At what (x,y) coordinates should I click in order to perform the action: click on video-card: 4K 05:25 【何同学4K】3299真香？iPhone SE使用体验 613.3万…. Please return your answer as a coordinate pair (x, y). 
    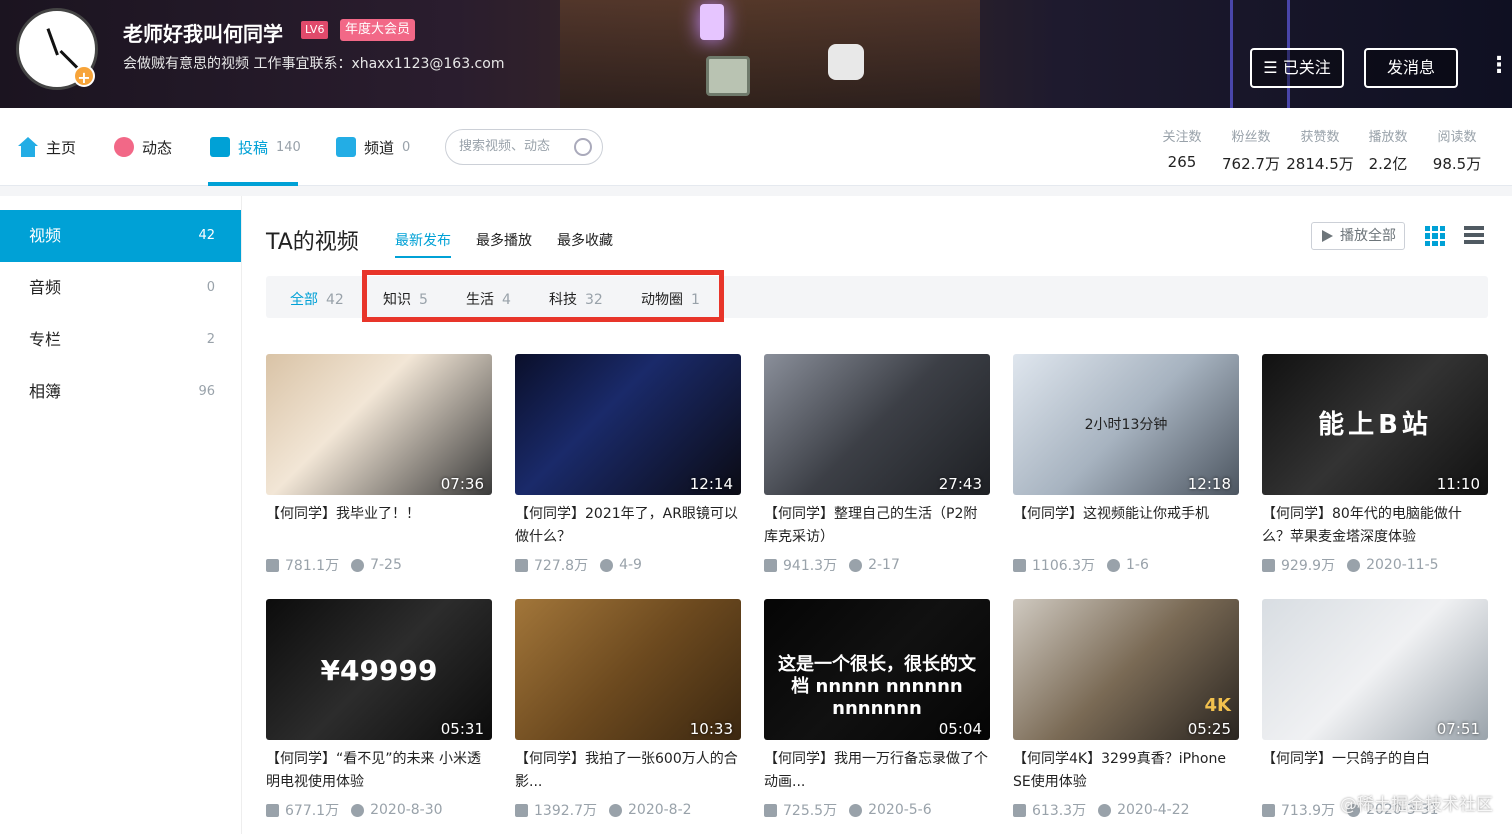
    Looking at the image, I should click on (1126, 709).